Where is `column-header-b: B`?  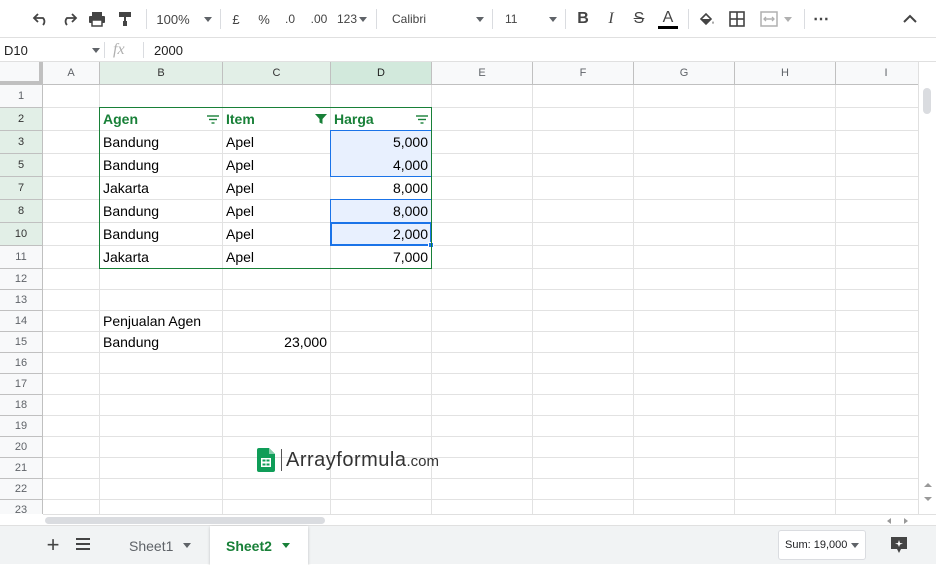
column-header-b: B is located at coordinates (161, 73).